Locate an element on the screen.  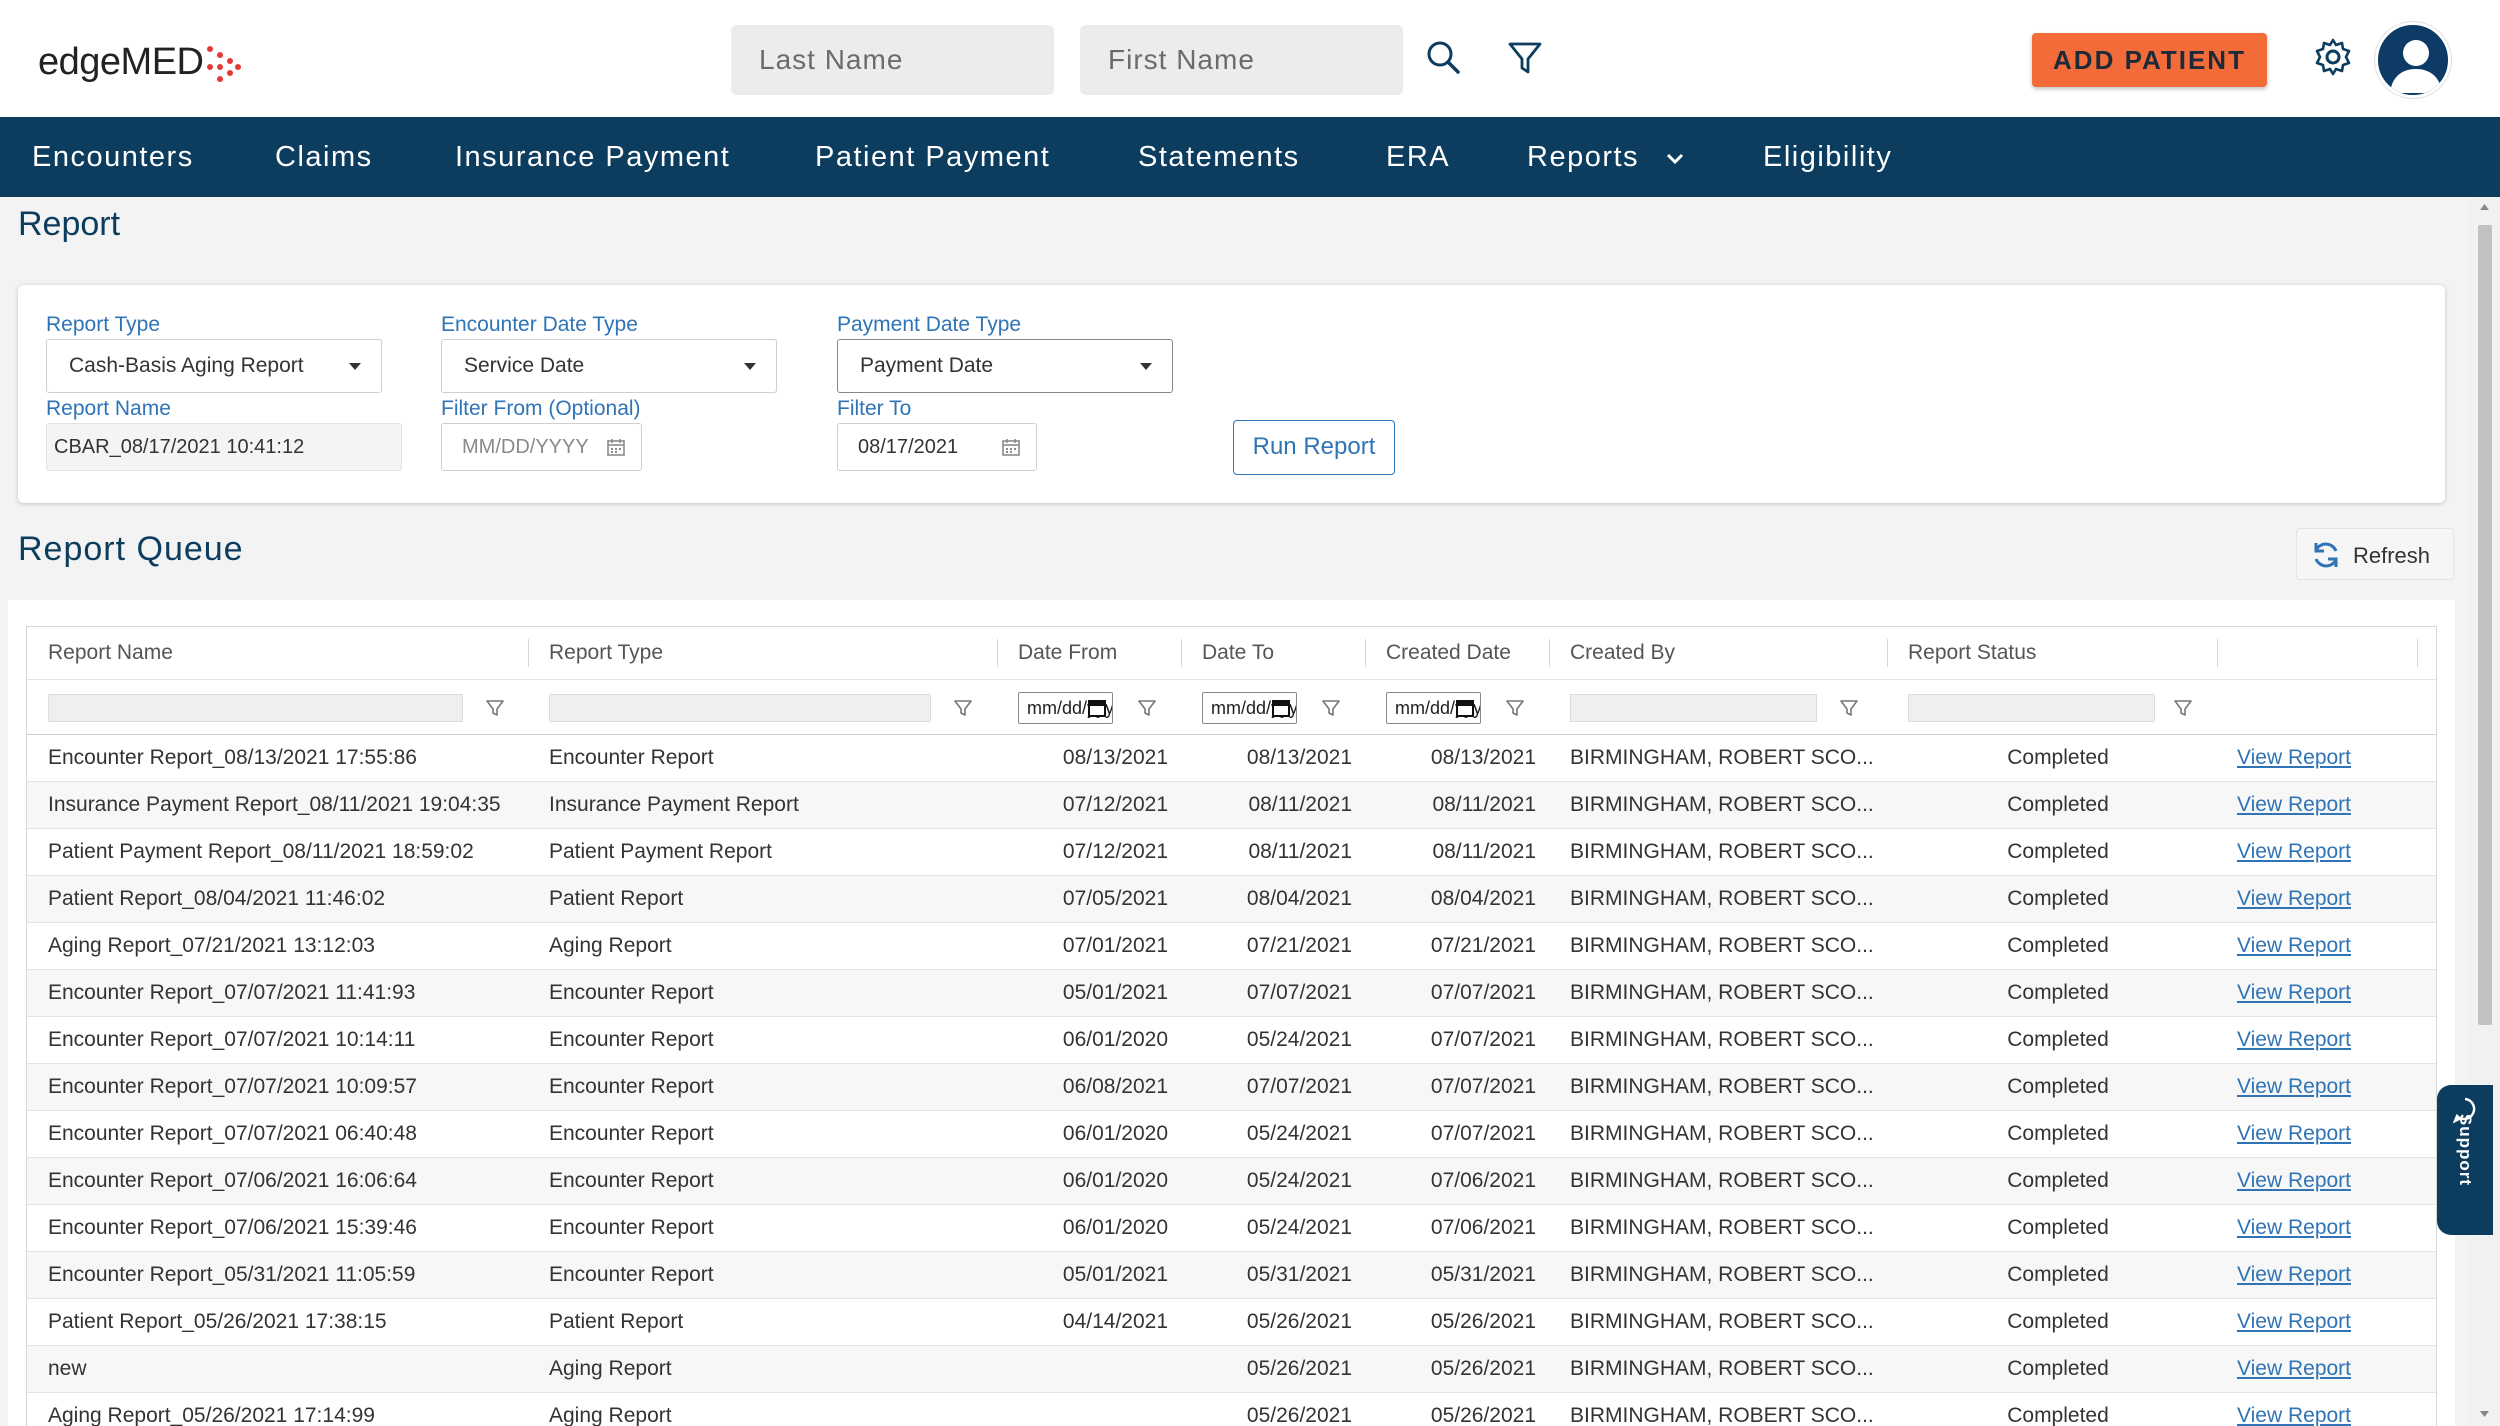
cell-report-name: Encounter Report_07/06/2021 15:39:46 is located at coordinates (232, 1227).